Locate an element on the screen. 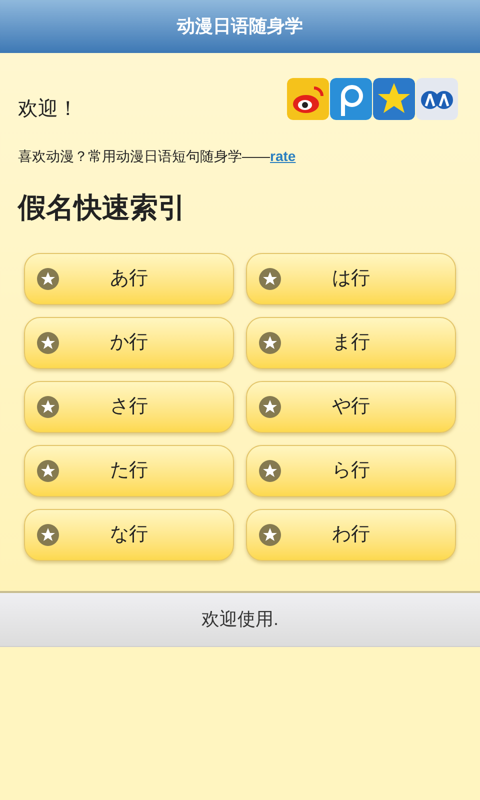 The image size is (480, 800). footer-text: 欢迎使用. is located at coordinates (239, 619).